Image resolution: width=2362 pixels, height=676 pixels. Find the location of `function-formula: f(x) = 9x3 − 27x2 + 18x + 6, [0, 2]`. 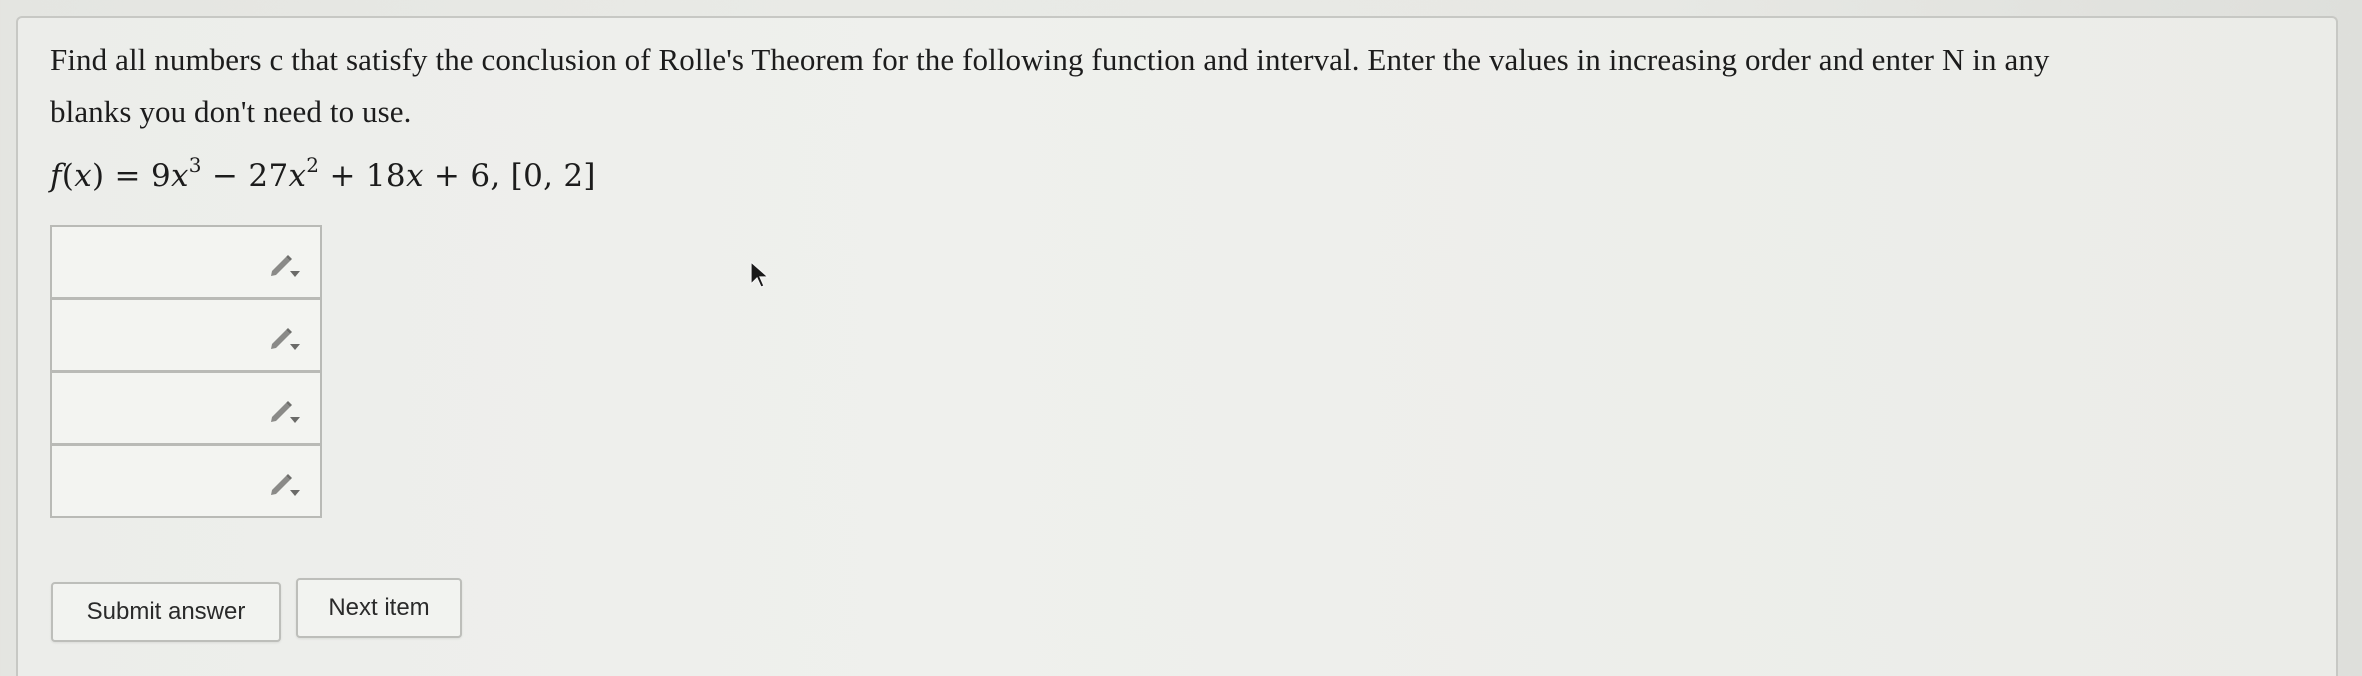

function-formula: f(x) = 9x3 − 27x2 + 18x + 6, [0, 2] is located at coordinates (323, 173).